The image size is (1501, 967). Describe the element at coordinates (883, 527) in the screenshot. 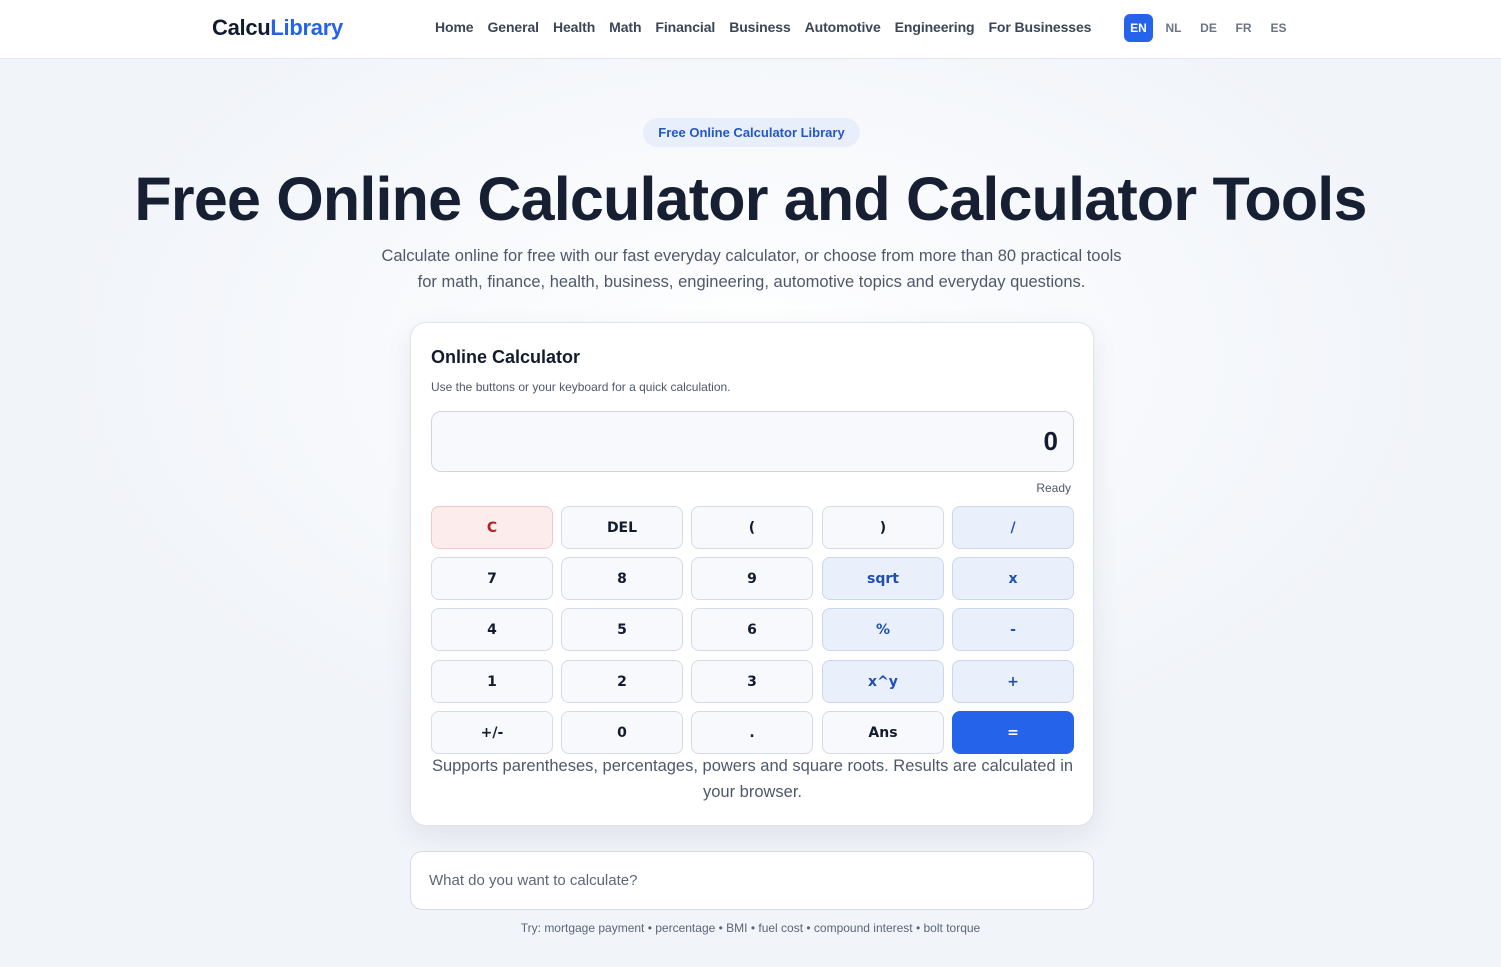

I see `close-paren-button: )` at that location.